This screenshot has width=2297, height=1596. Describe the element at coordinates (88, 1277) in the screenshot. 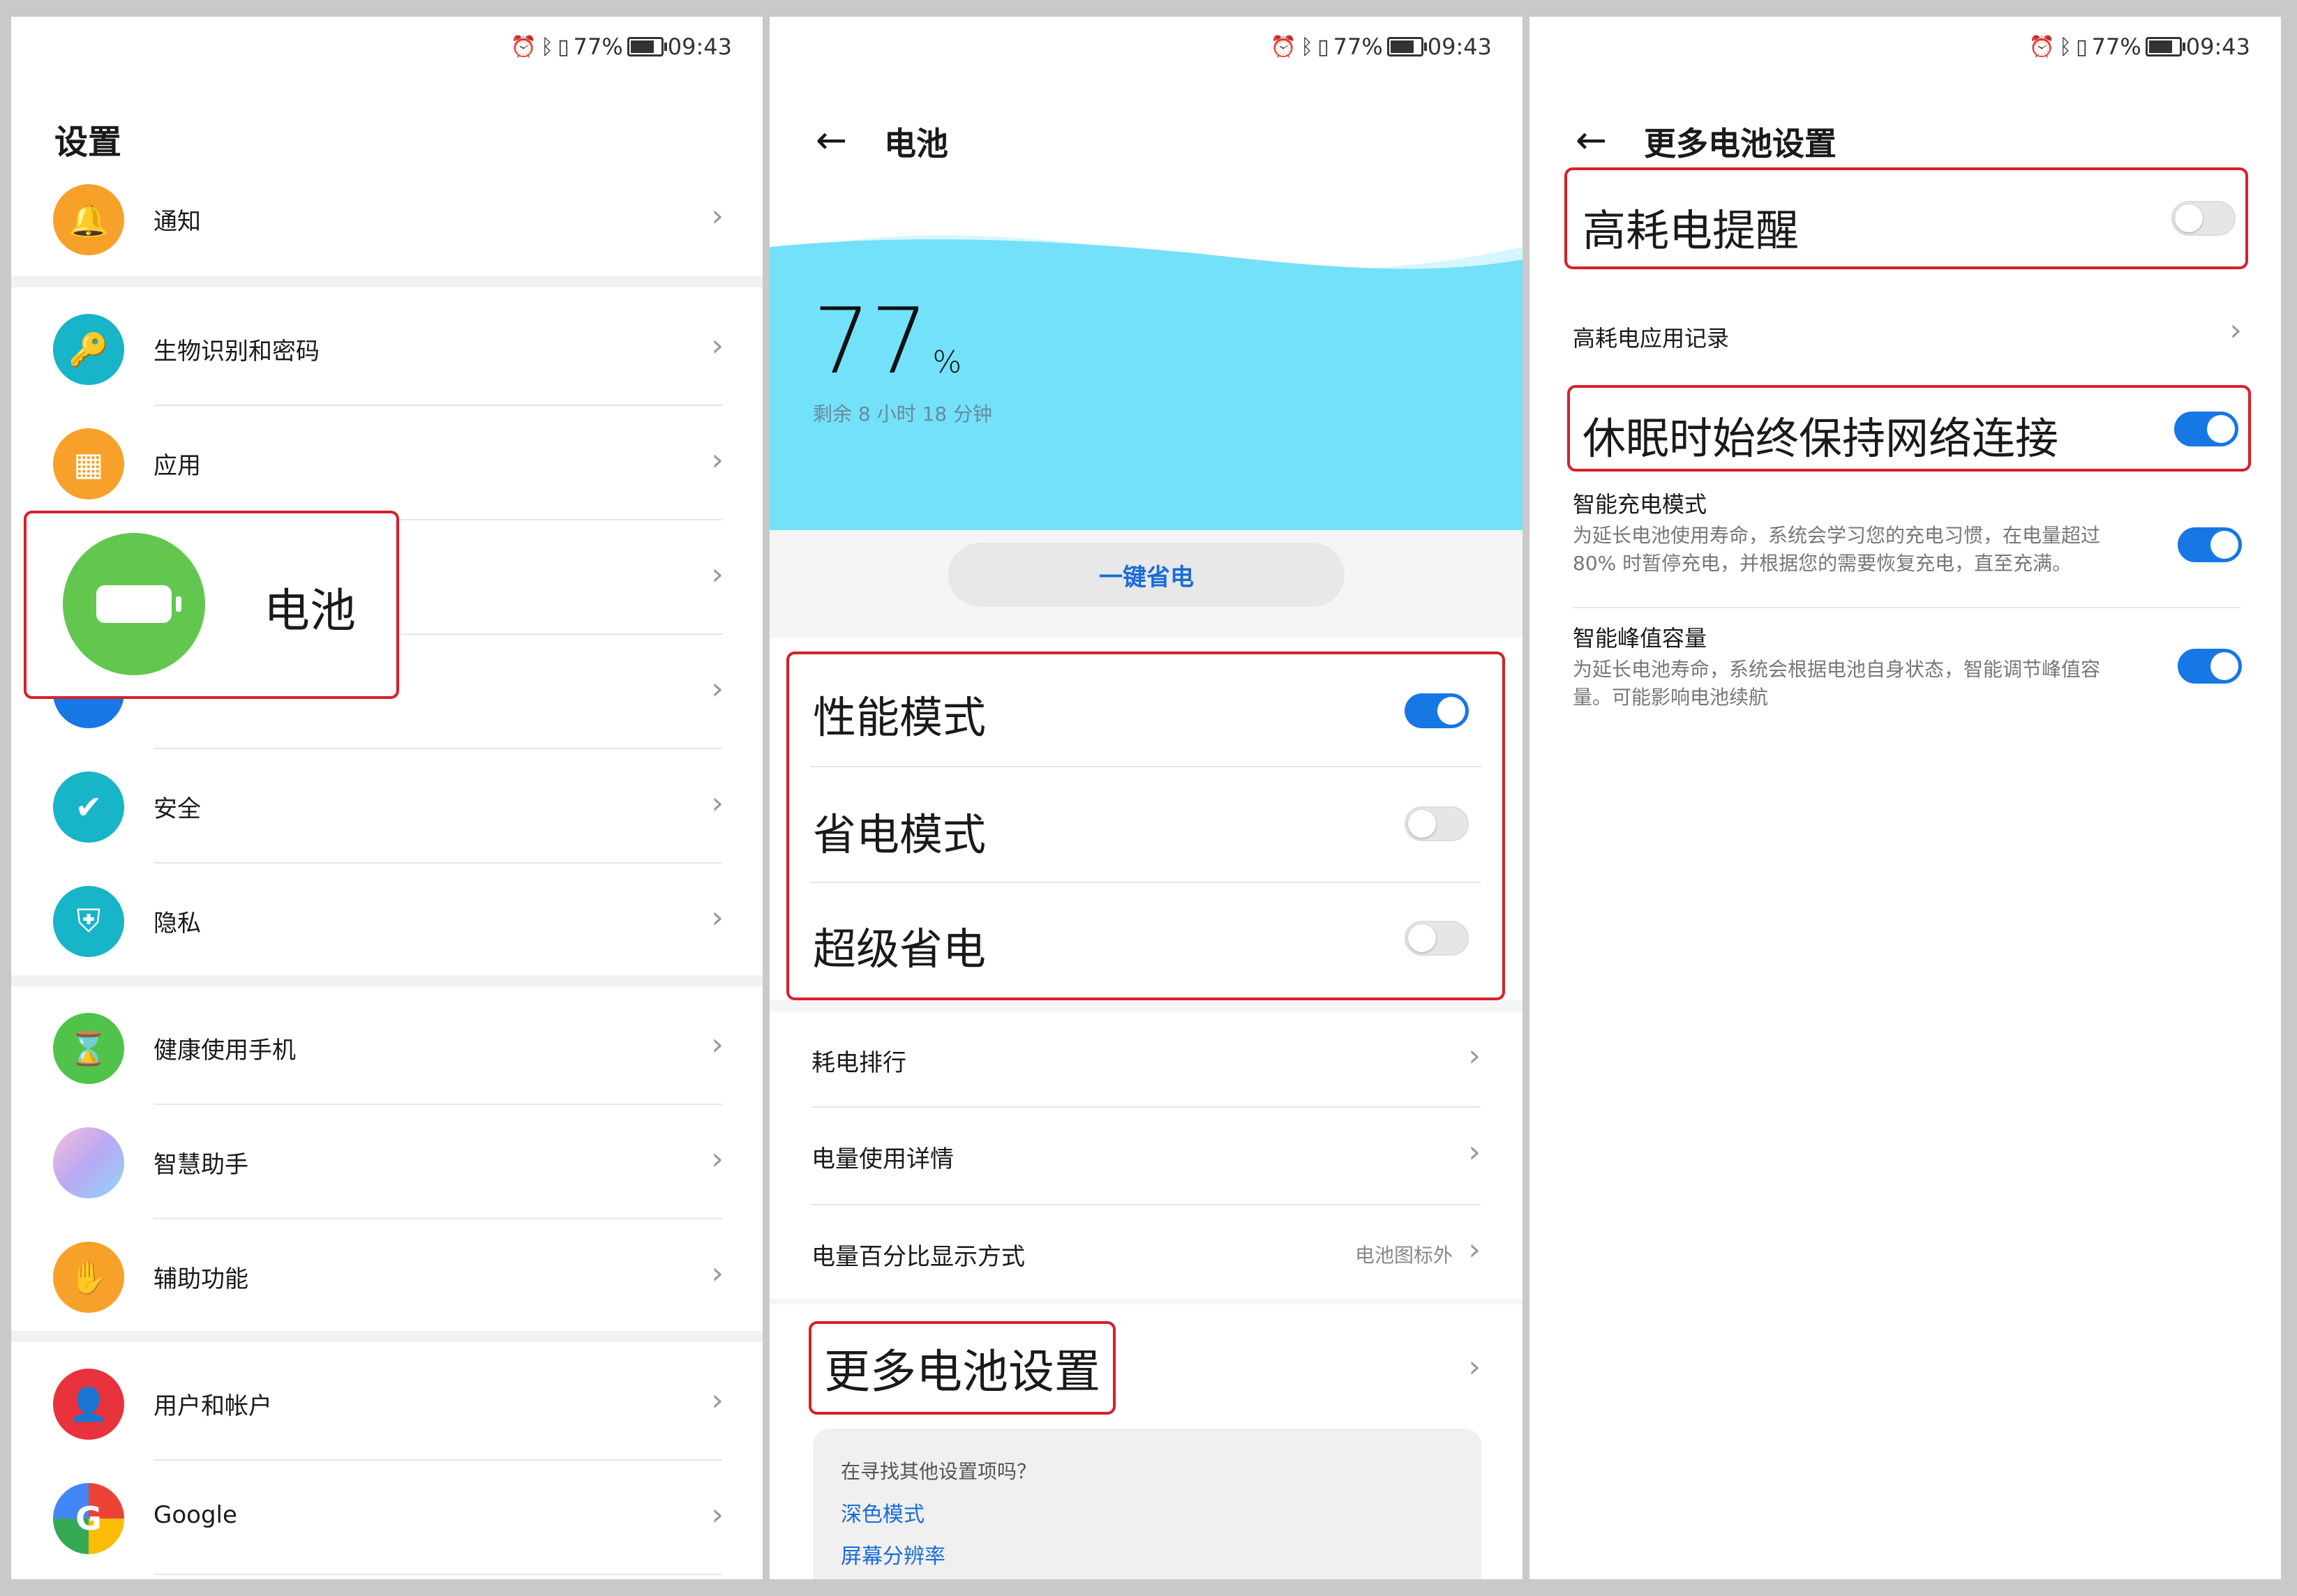

I see `hand-icon: ✋` at that location.